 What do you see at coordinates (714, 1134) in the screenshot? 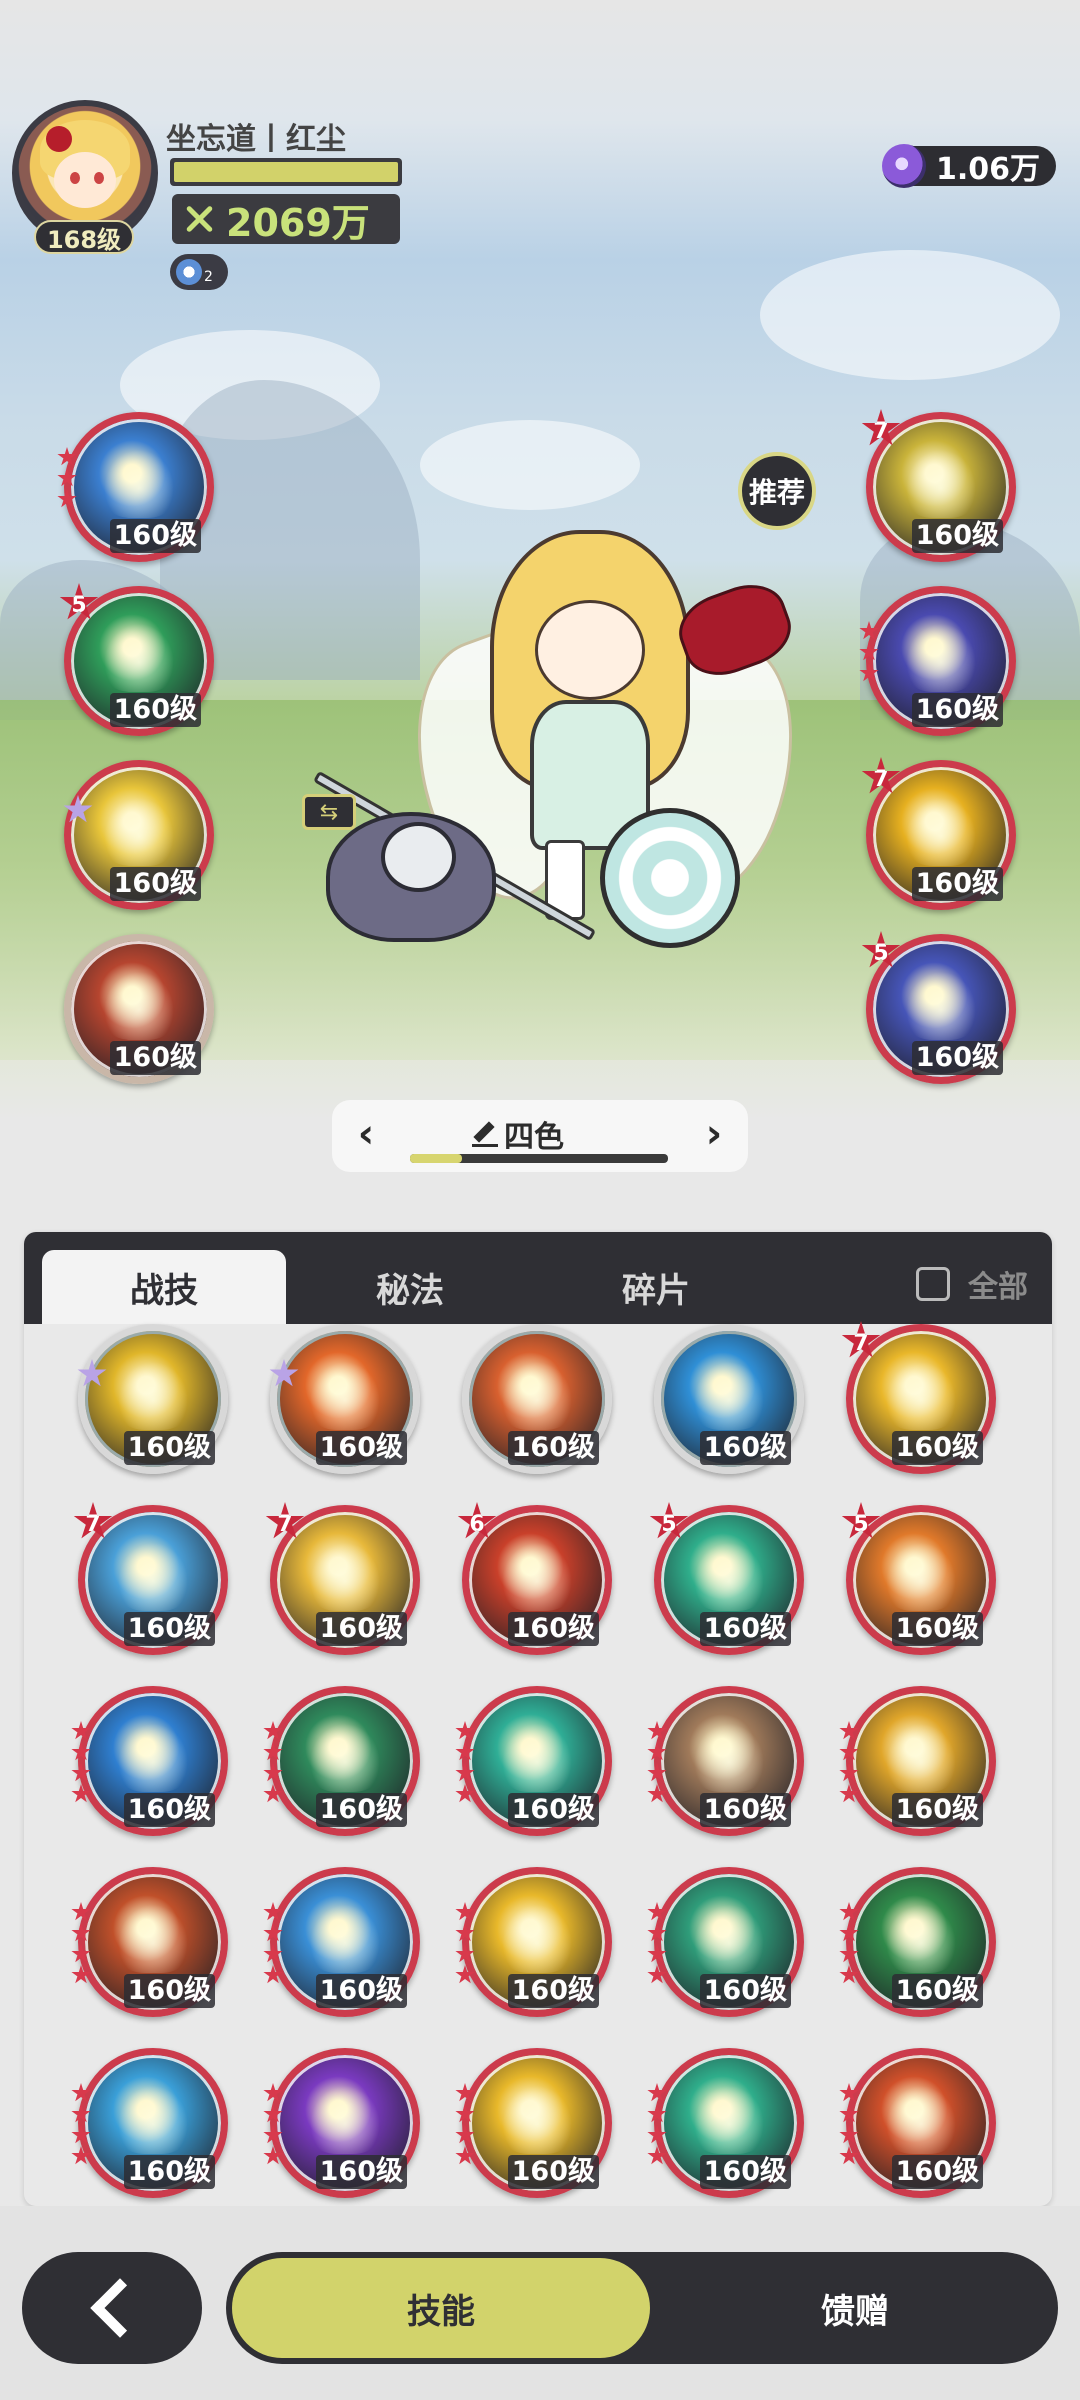
I see `preset-next-button: ›` at bounding box center [714, 1134].